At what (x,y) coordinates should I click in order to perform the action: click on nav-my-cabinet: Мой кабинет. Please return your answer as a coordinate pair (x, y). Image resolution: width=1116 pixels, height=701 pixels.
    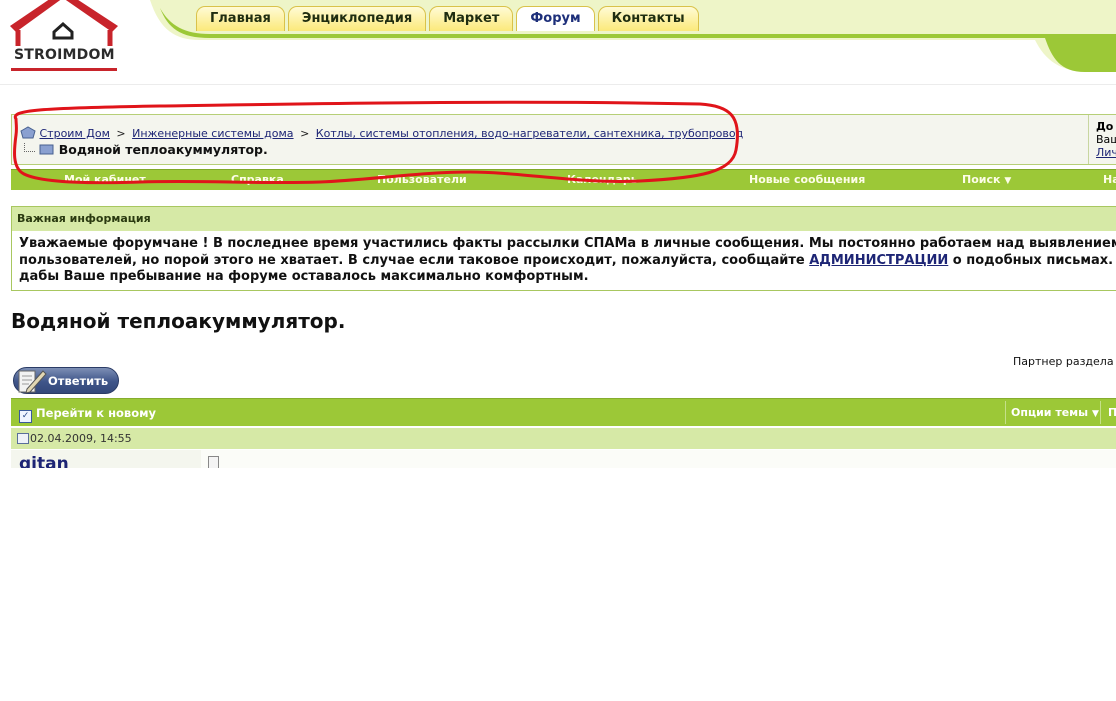
    Looking at the image, I should click on (105, 179).